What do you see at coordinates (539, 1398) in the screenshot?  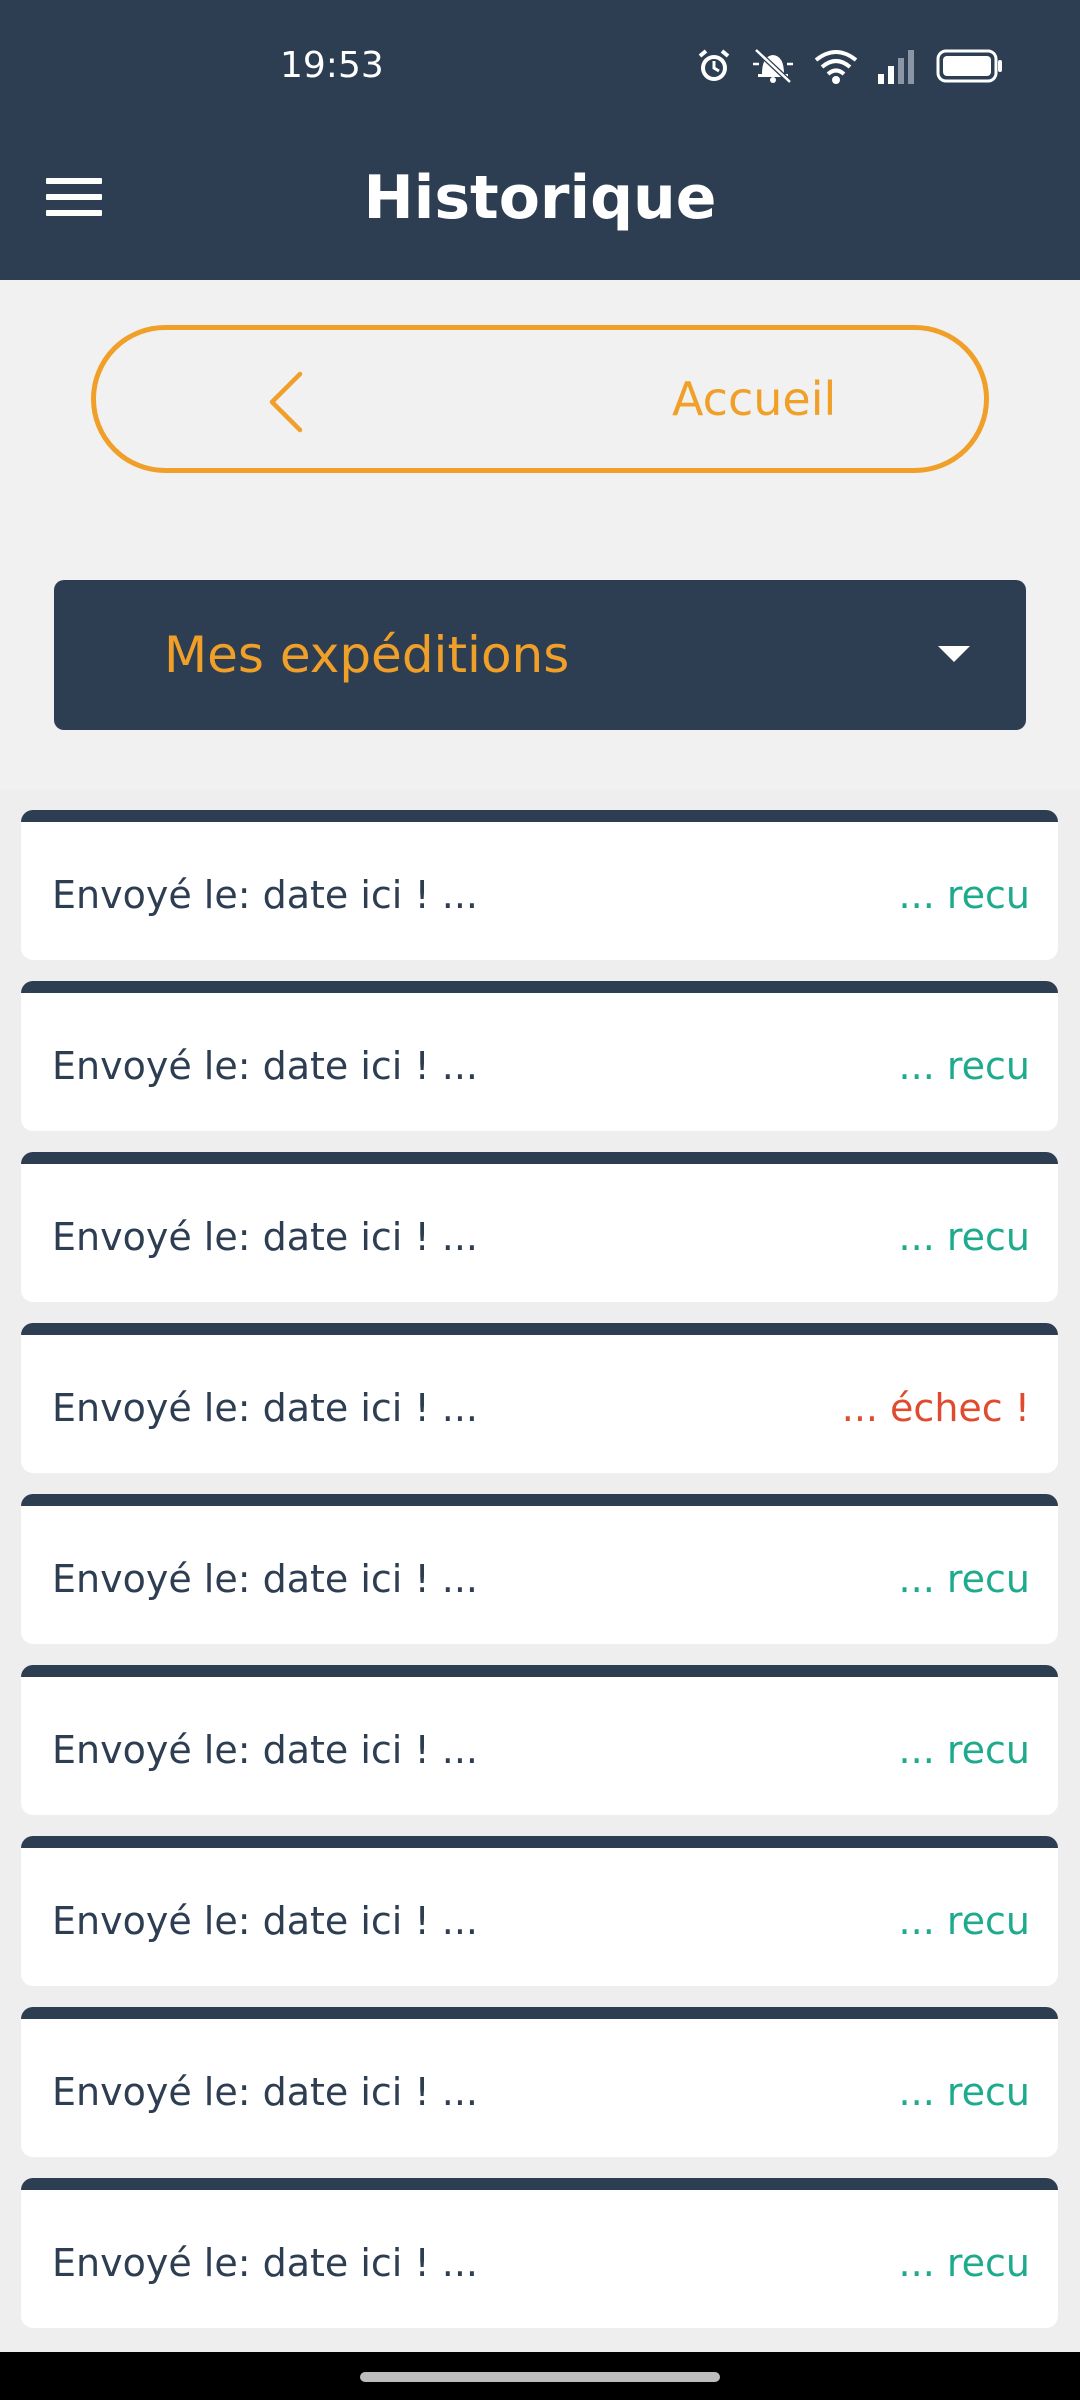 I see `shipment-card: Envoyé le: date ici ! ... ... échec !` at bounding box center [539, 1398].